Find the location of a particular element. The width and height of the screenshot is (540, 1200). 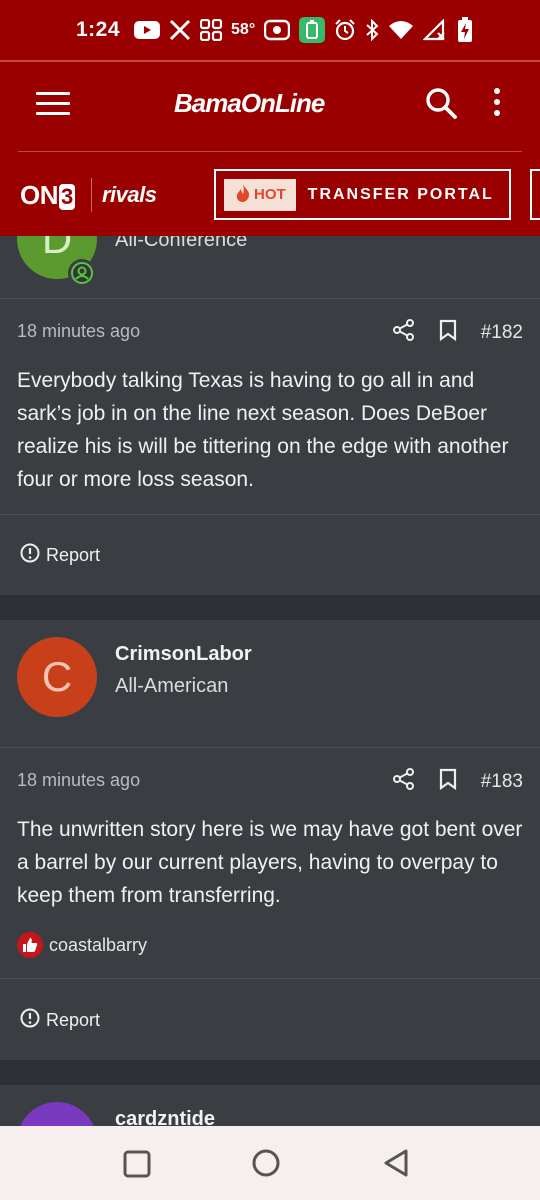

transfer-portal-button: HOT TRANSFER PORTAL is located at coordinates (362, 194).